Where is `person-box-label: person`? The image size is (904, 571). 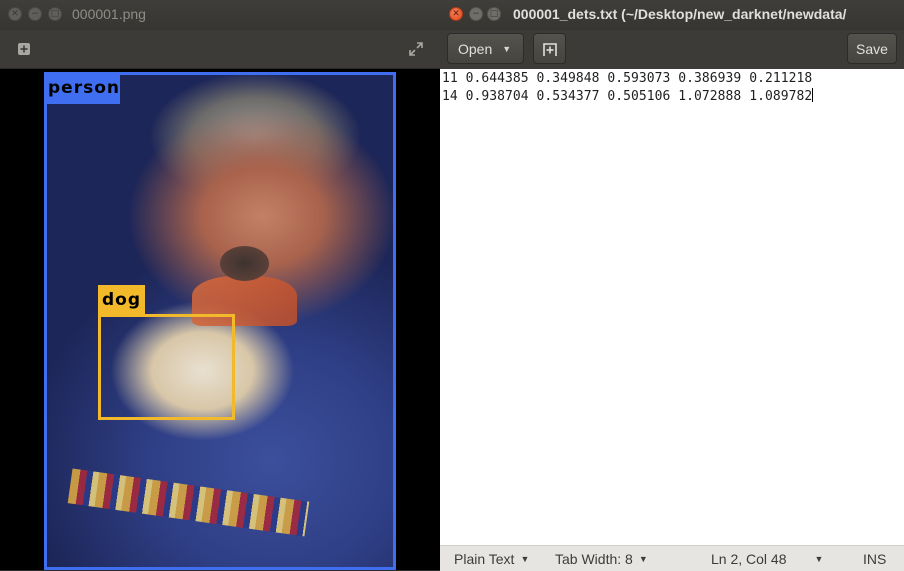
person-box-label: person is located at coordinates (82, 88).